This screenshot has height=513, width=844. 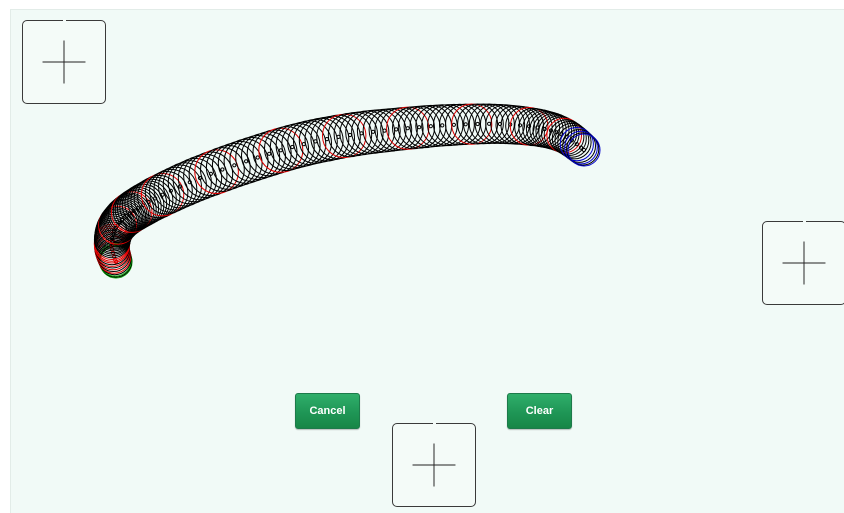 What do you see at coordinates (327, 411) in the screenshot?
I see `cancel-button: Cancel` at bounding box center [327, 411].